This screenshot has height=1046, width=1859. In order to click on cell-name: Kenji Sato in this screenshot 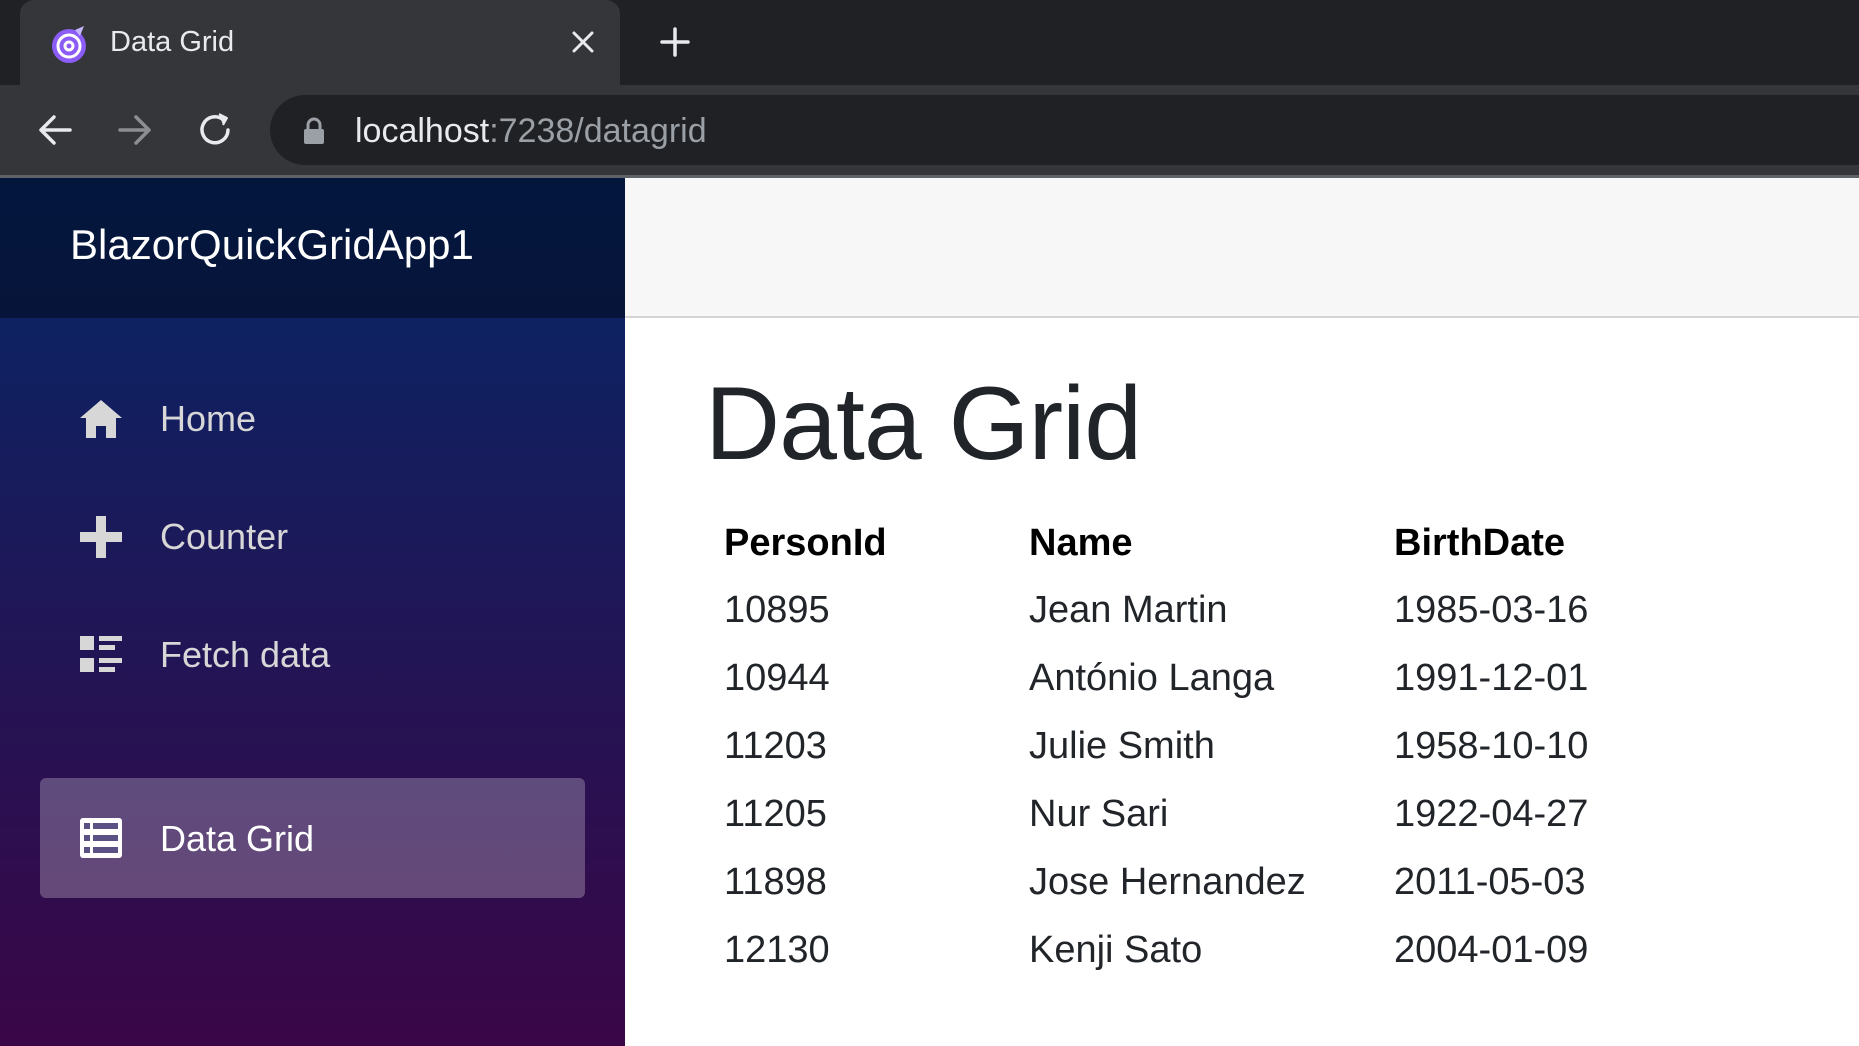, I will do `click(1116, 949)`.